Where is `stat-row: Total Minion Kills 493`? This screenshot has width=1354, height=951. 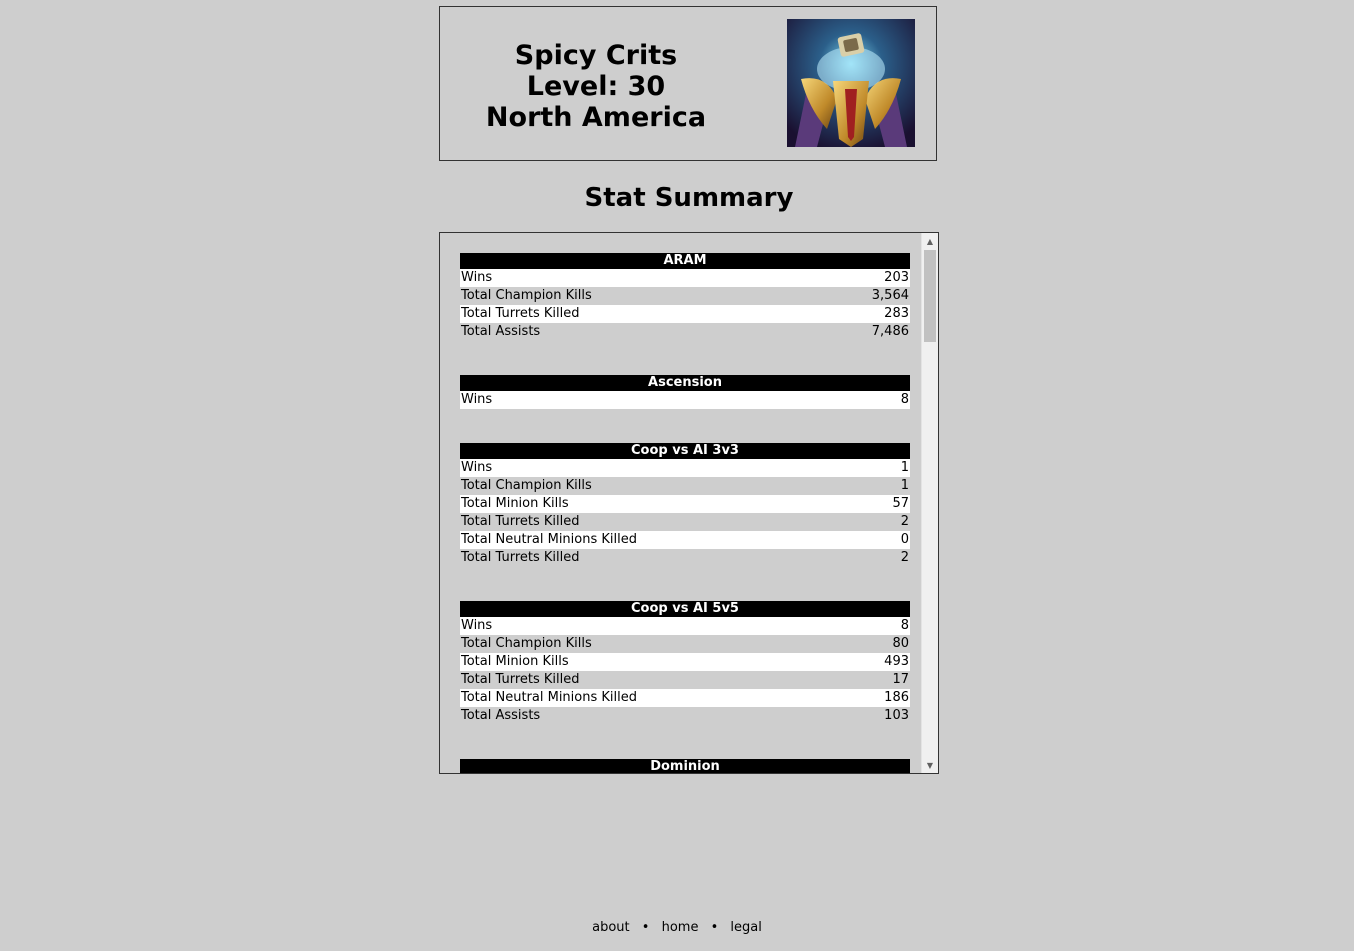
stat-row: Total Minion Kills 493 is located at coordinates (685, 662).